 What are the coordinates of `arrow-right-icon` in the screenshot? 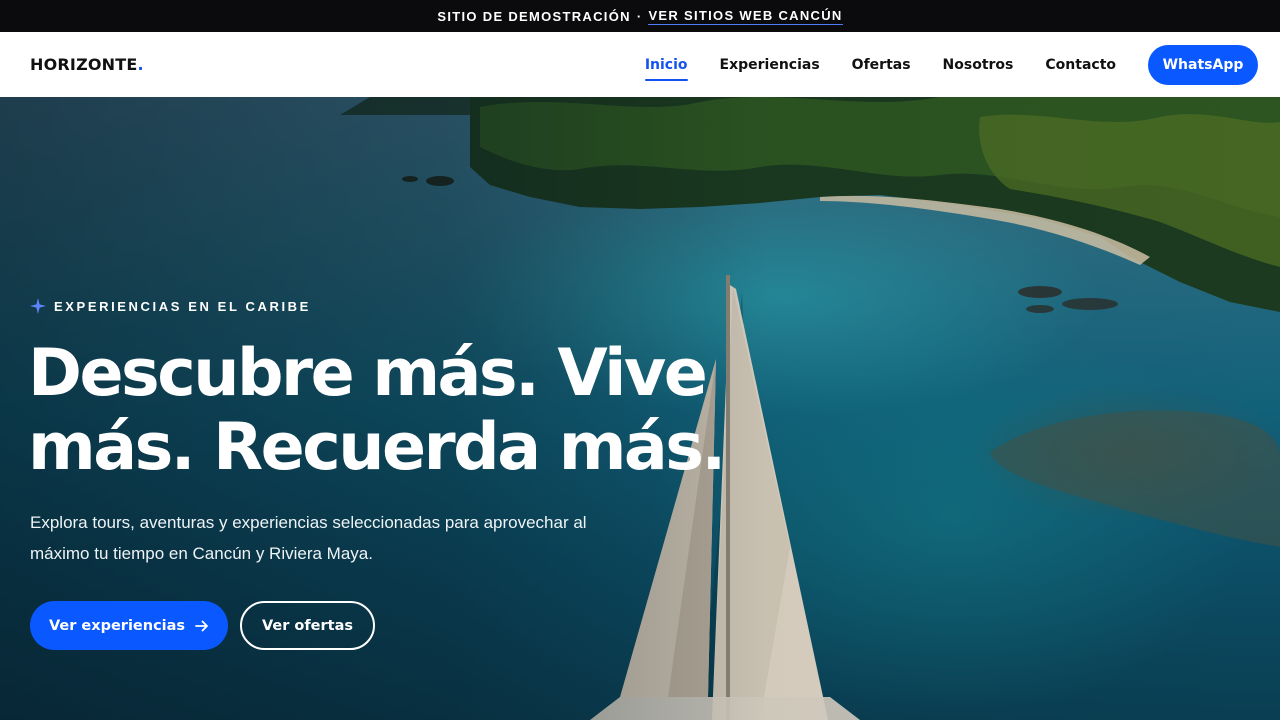 It's located at (201, 625).